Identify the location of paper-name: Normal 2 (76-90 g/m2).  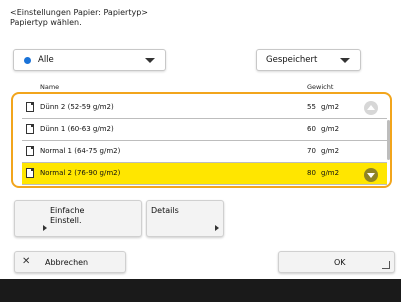
(80, 173).